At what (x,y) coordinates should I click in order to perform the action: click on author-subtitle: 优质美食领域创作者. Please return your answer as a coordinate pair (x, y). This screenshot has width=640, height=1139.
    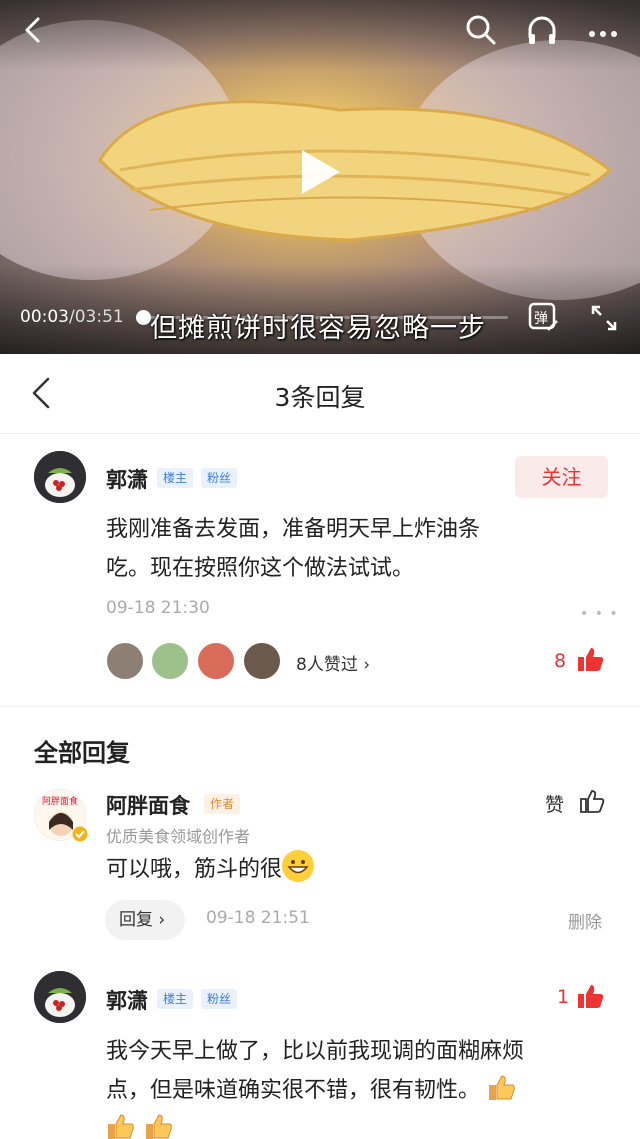
    Looking at the image, I should click on (178, 836).